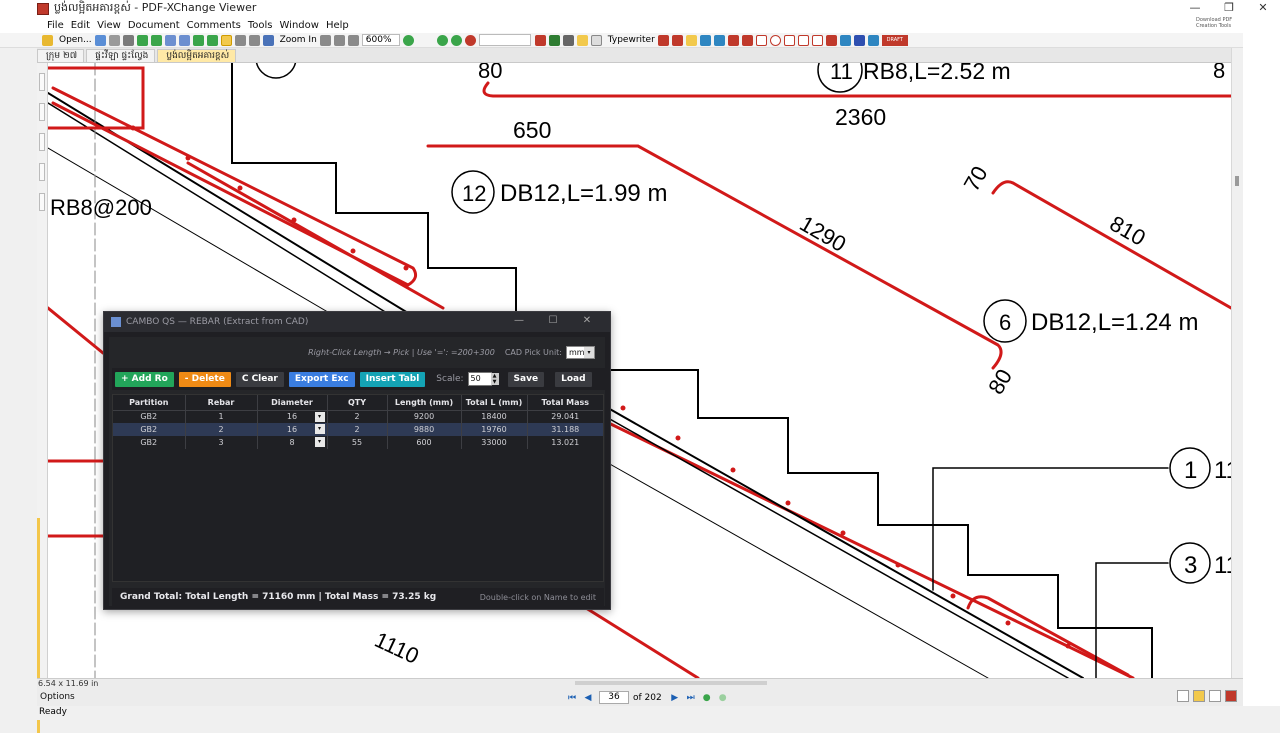 The height and width of the screenshot is (733, 1280). What do you see at coordinates (671, 683) in the screenshot?
I see `horizontal-scrollbar` at bounding box center [671, 683].